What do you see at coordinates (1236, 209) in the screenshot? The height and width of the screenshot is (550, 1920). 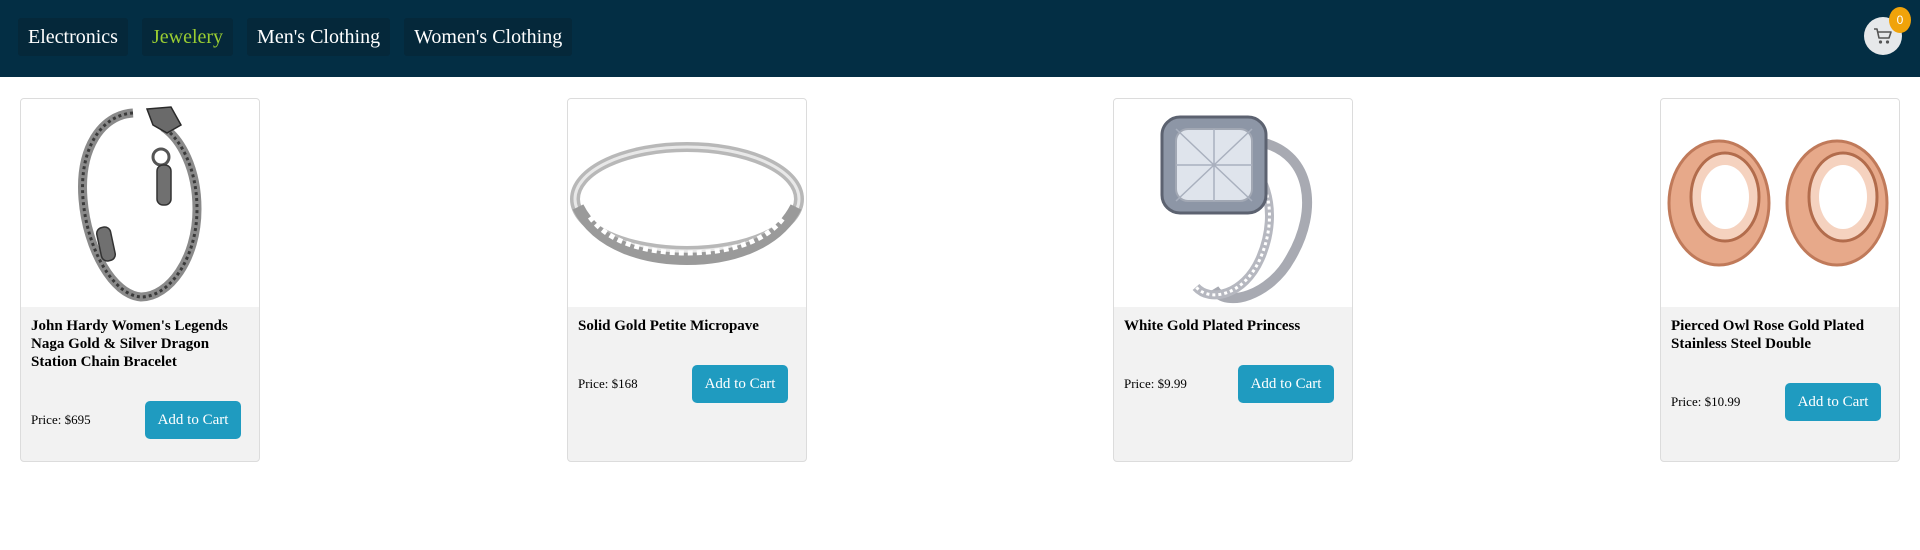 I see `princess-cut-ring-set-image` at bounding box center [1236, 209].